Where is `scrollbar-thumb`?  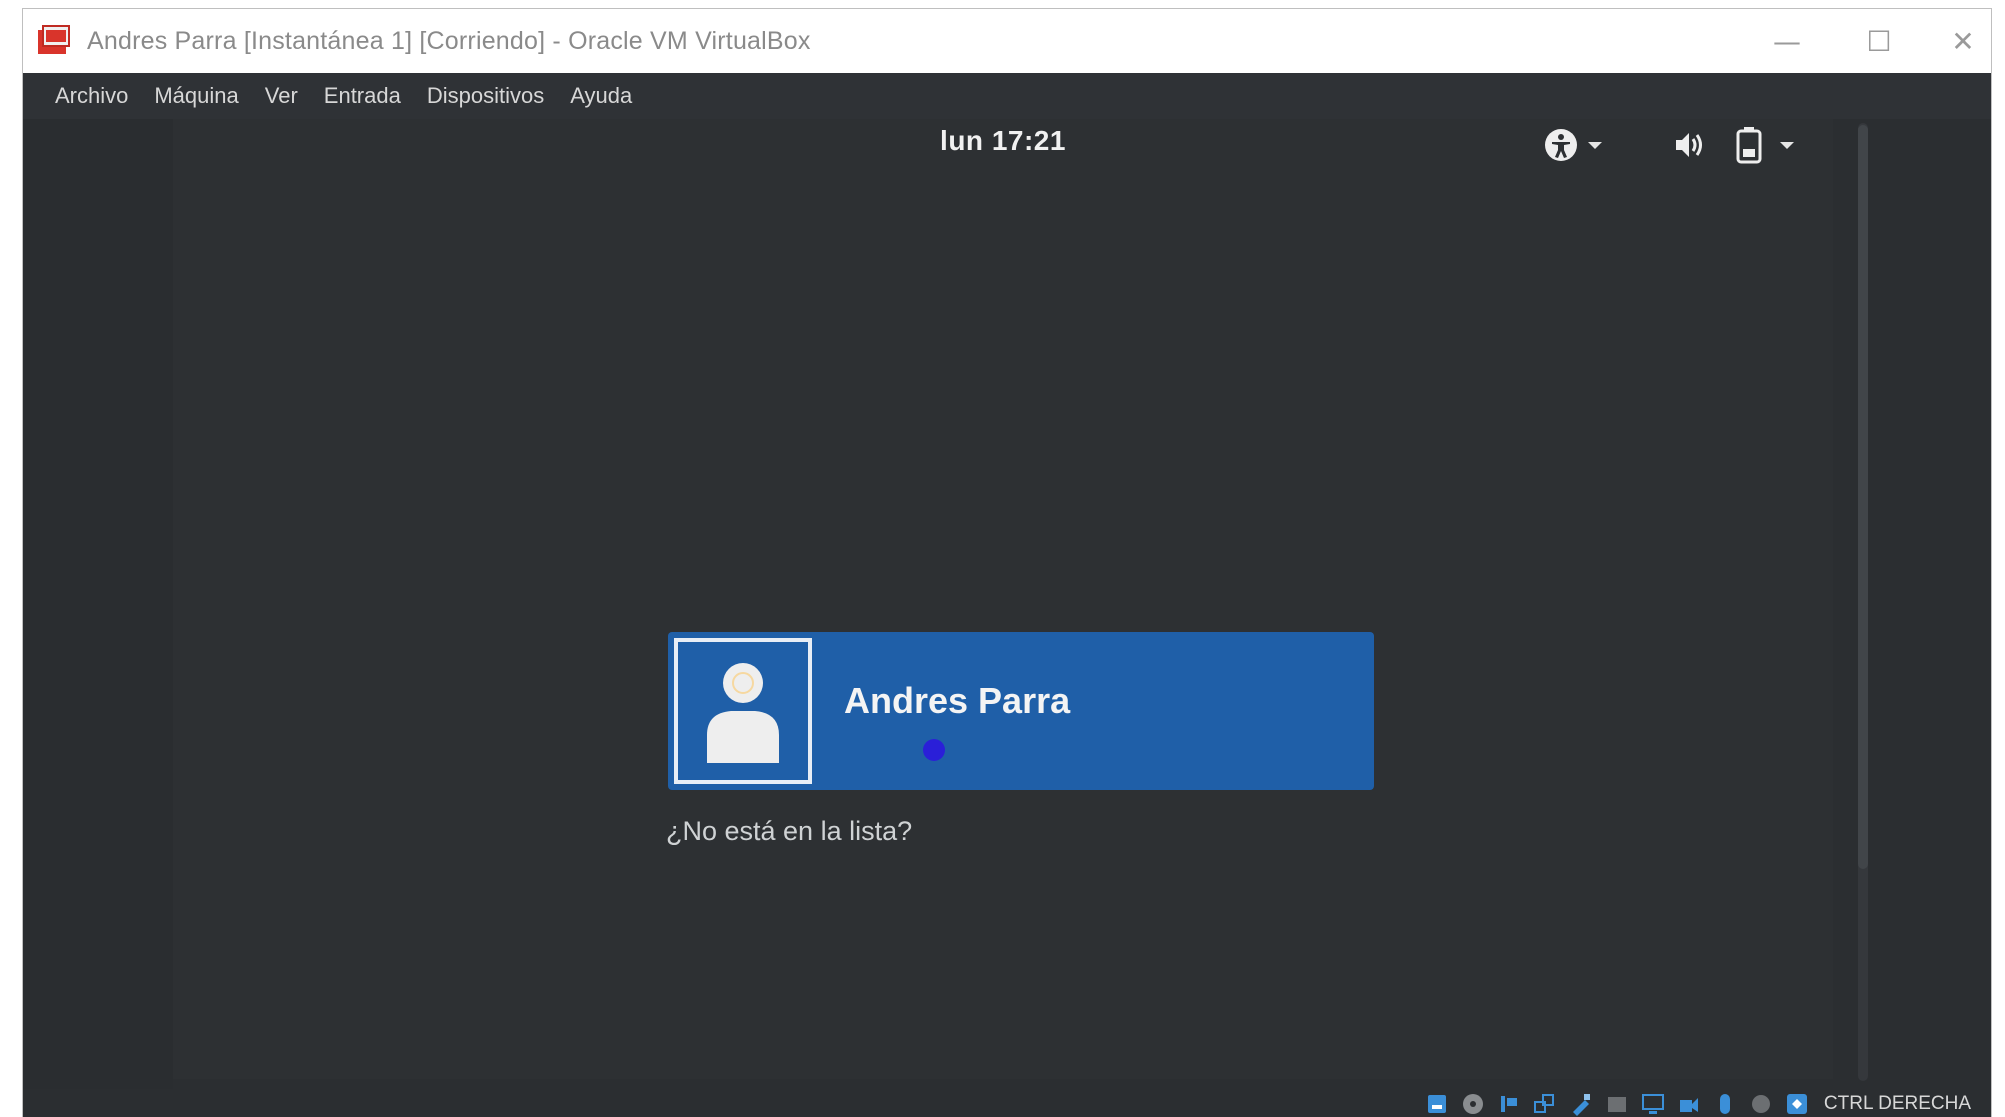 scrollbar-thumb is located at coordinates (1863, 497).